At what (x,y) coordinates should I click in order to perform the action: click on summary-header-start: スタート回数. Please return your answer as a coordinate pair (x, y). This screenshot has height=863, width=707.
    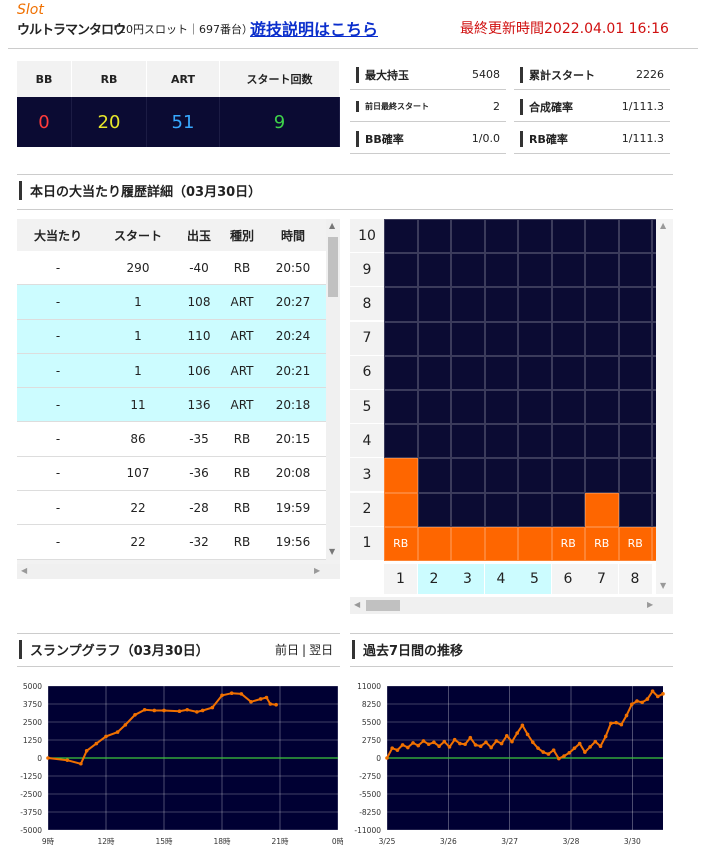
    Looking at the image, I should click on (280, 79).